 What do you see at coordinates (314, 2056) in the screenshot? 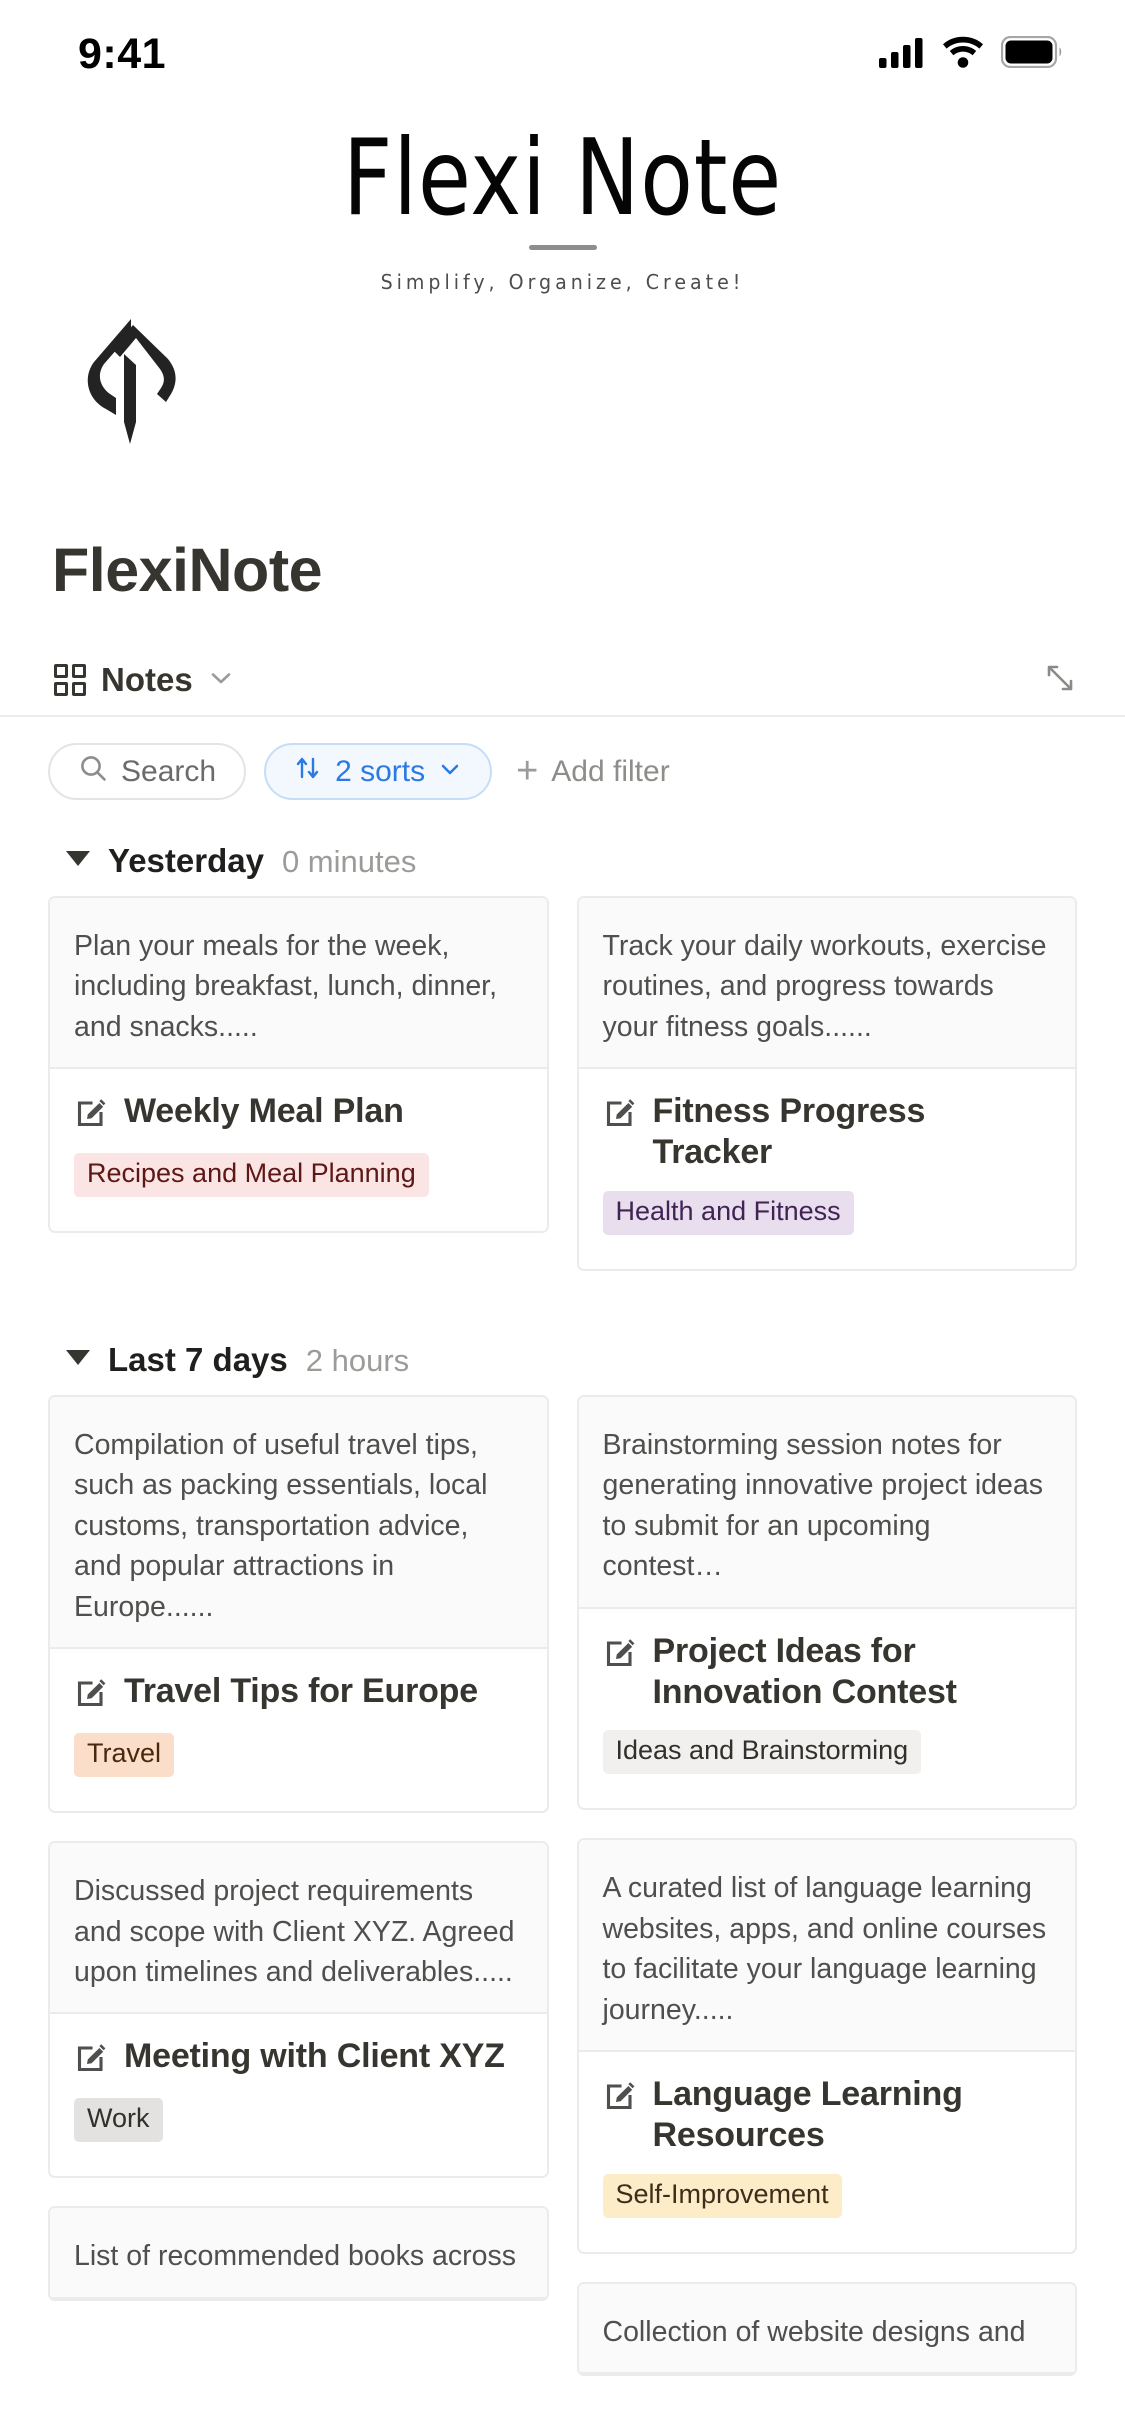
I see `note-title: Meeting with Client XYZ` at bounding box center [314, 2056].